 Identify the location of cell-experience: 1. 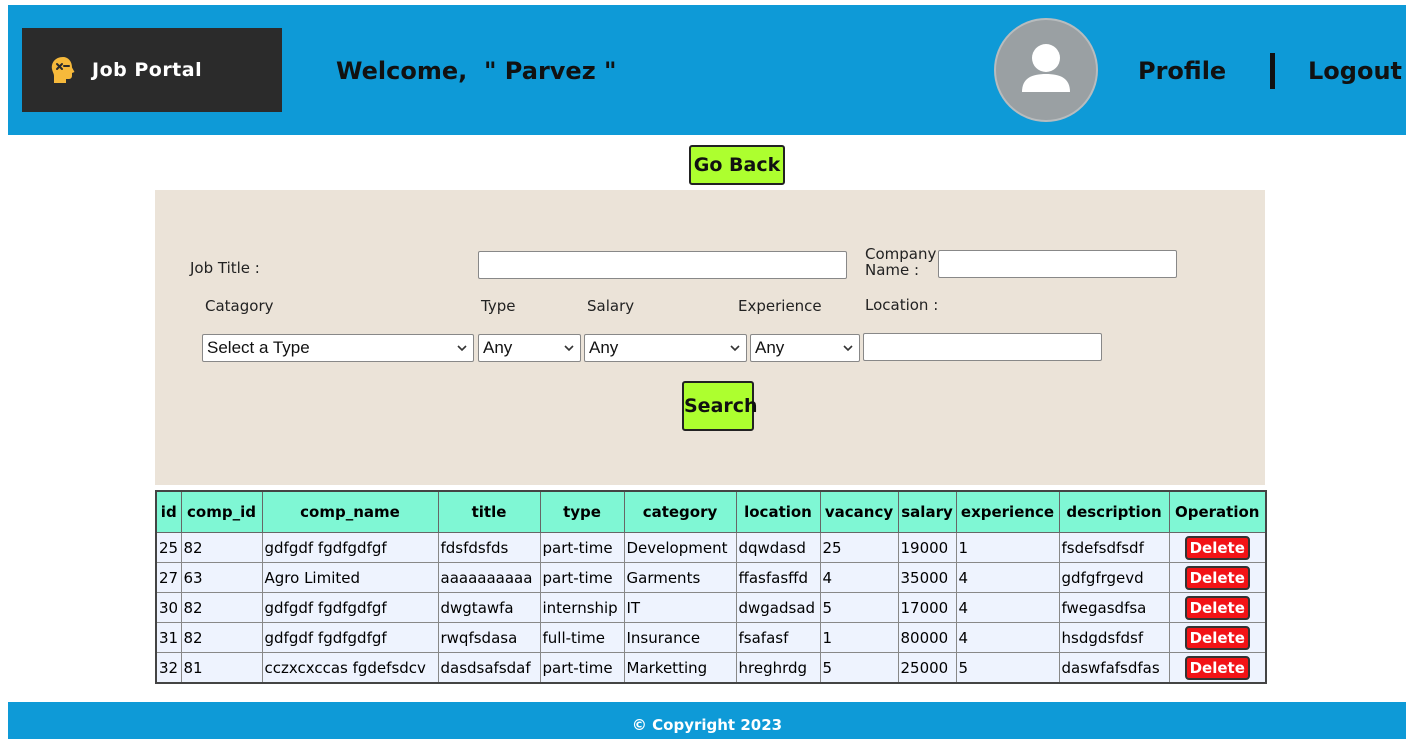
(1007, 547).